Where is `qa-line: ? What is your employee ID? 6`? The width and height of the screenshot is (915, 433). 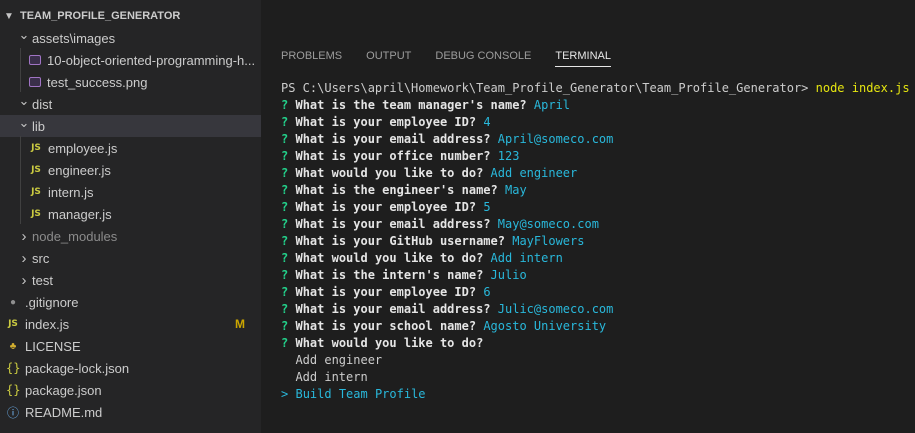 qa-line: ? What is your employee ID? 6 is located at coordinates (595, 292).